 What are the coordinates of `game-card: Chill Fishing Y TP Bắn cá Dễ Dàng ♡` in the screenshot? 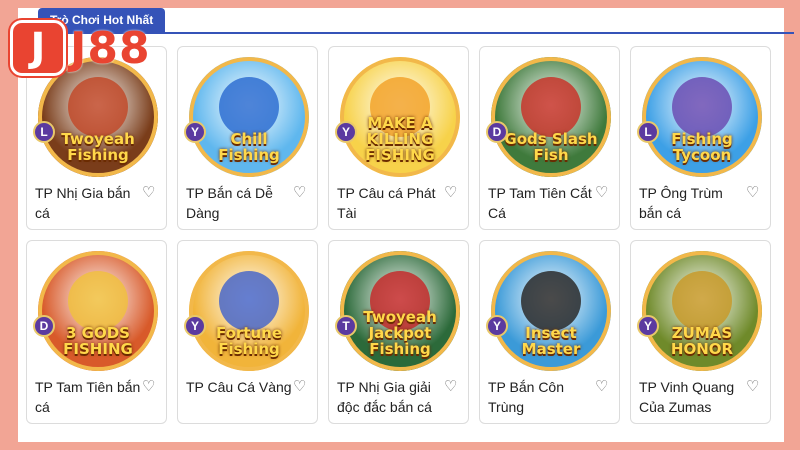 It's located at (247, 138).